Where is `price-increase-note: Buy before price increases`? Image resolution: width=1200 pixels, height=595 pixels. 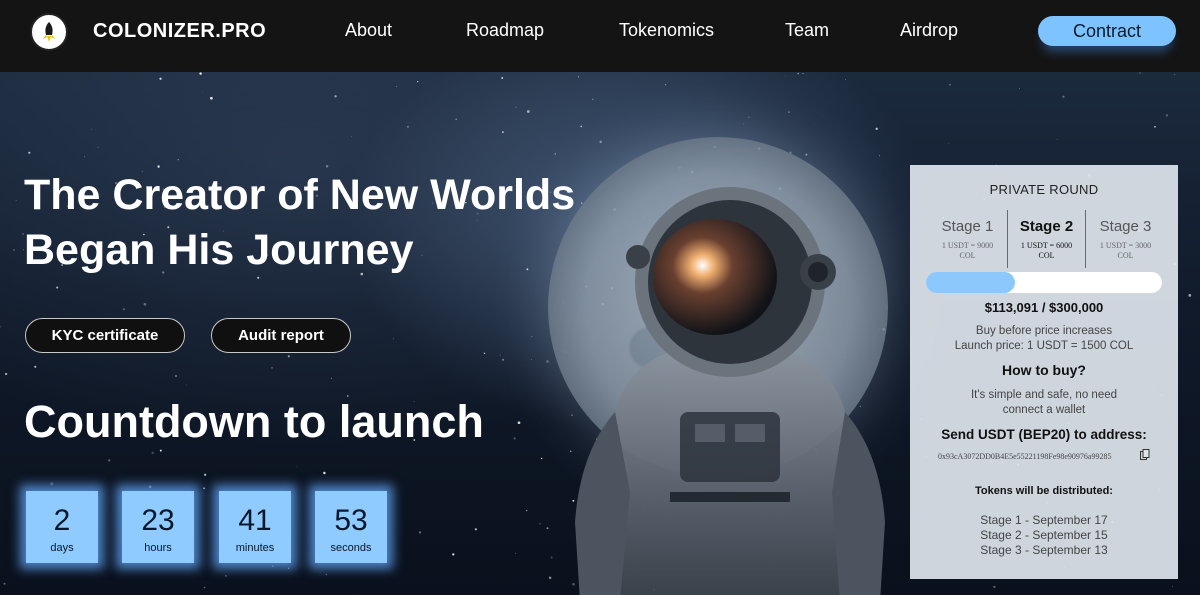
price-increase-note: Buy before price increases is located at coordinates (1044, 331).